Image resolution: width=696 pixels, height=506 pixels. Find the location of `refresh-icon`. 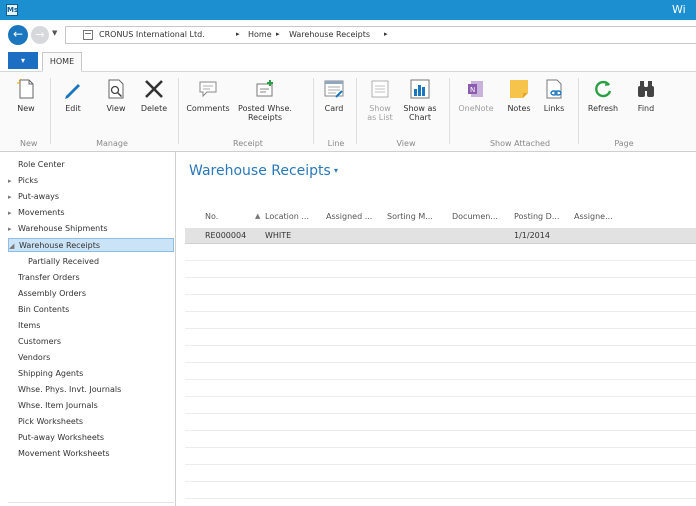

refresh-icon is located at coordinates (603, 89).